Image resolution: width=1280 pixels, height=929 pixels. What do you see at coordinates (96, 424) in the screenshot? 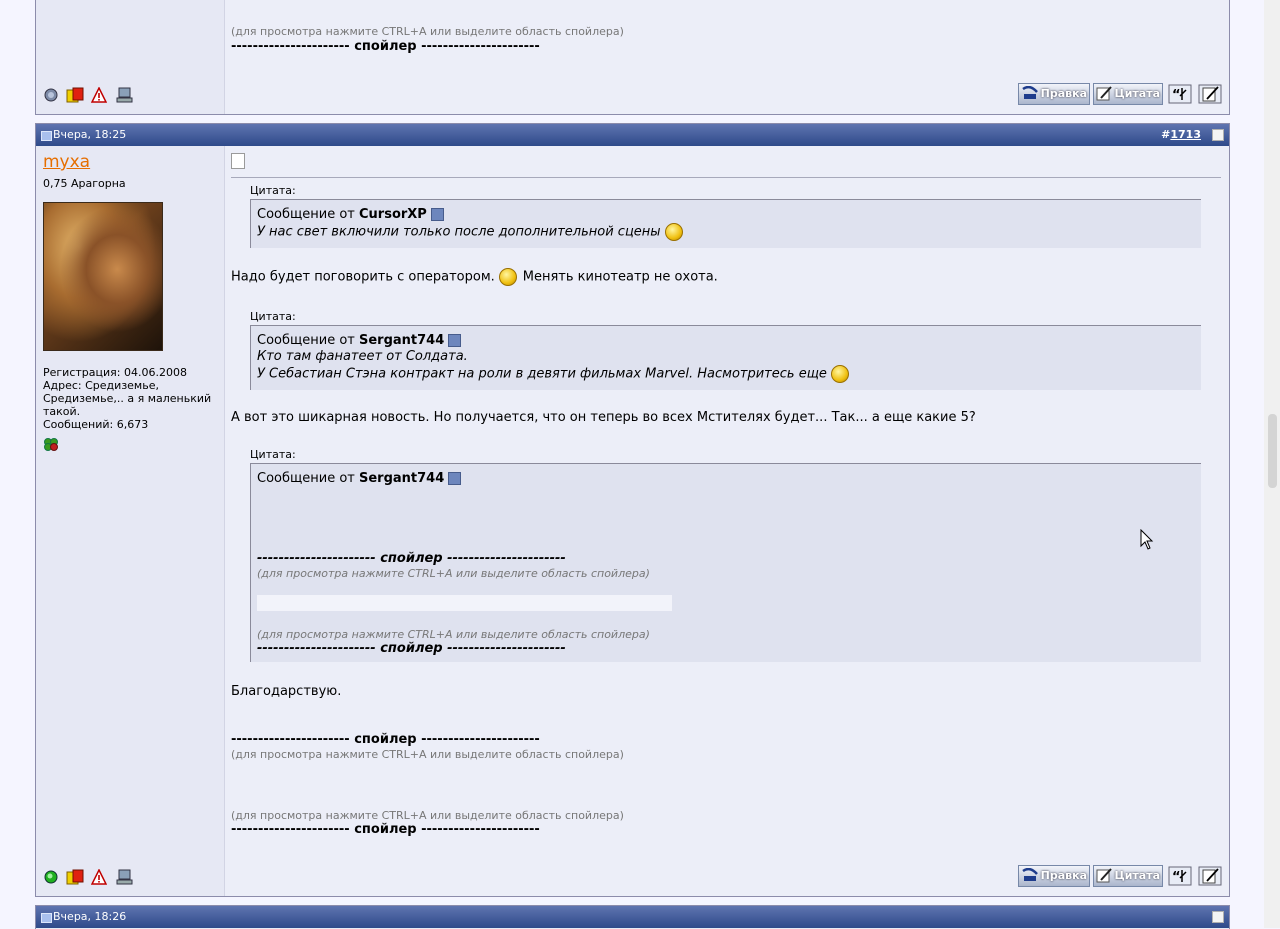
I see `user-message-count: Сообщений: 6,673` at bounding box center [96, 424].